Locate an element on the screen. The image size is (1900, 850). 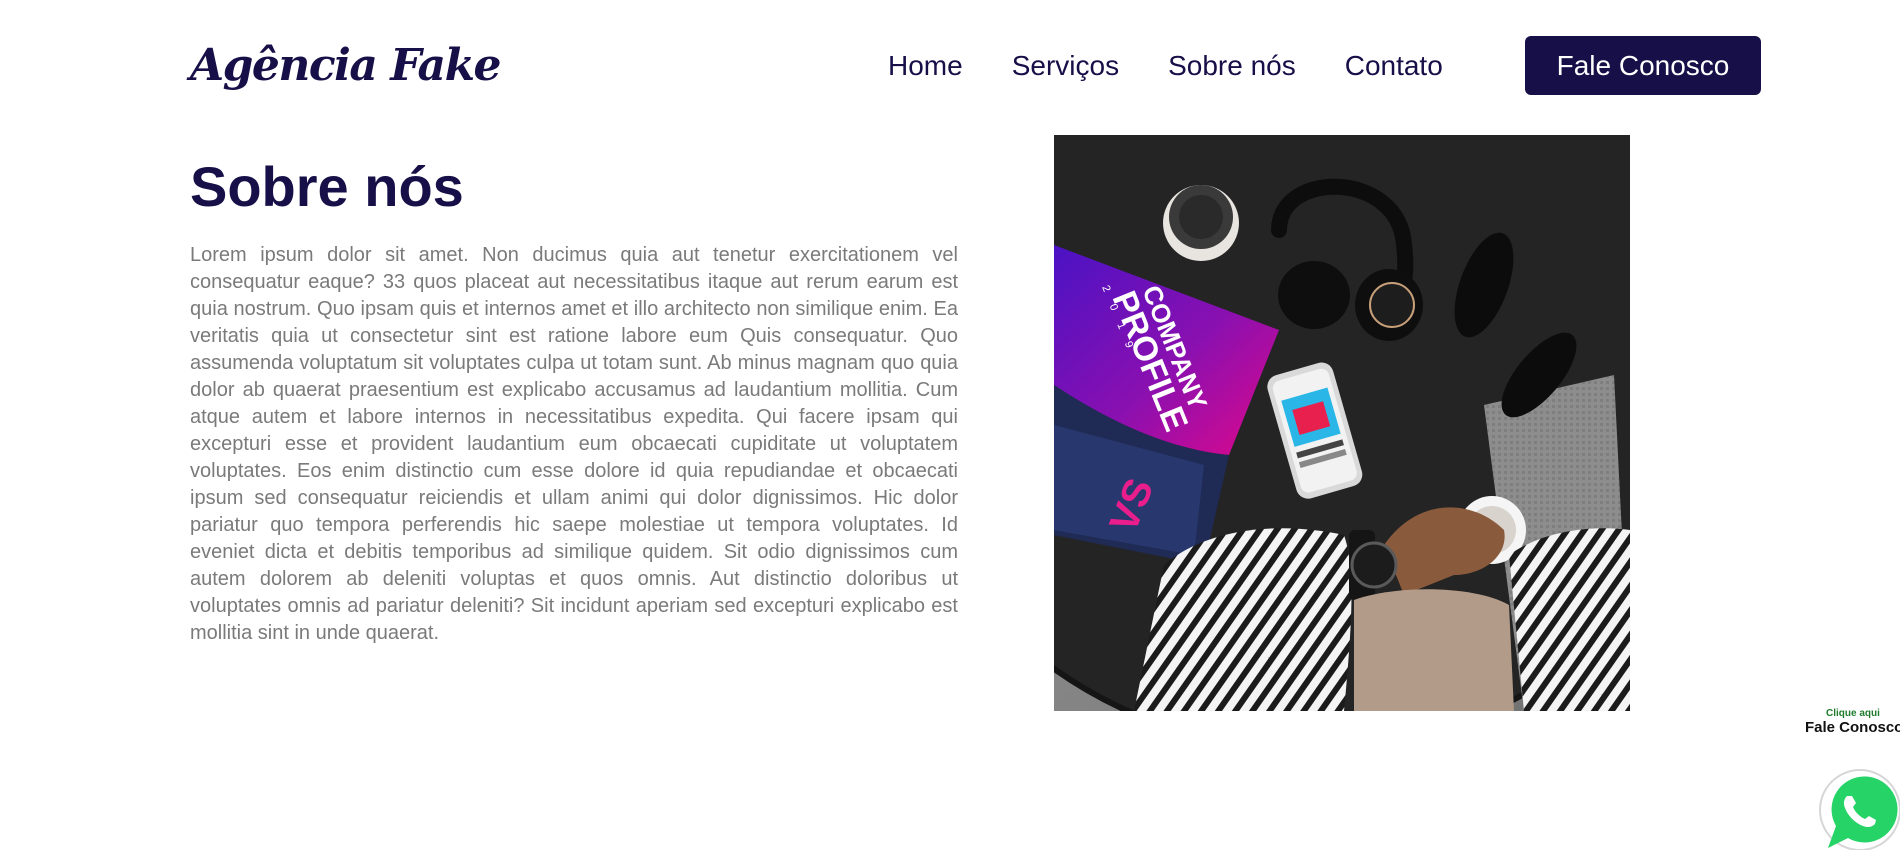
main-nav: Home Serviços Sobre nós Contato is located at coordinates (1190, 66).